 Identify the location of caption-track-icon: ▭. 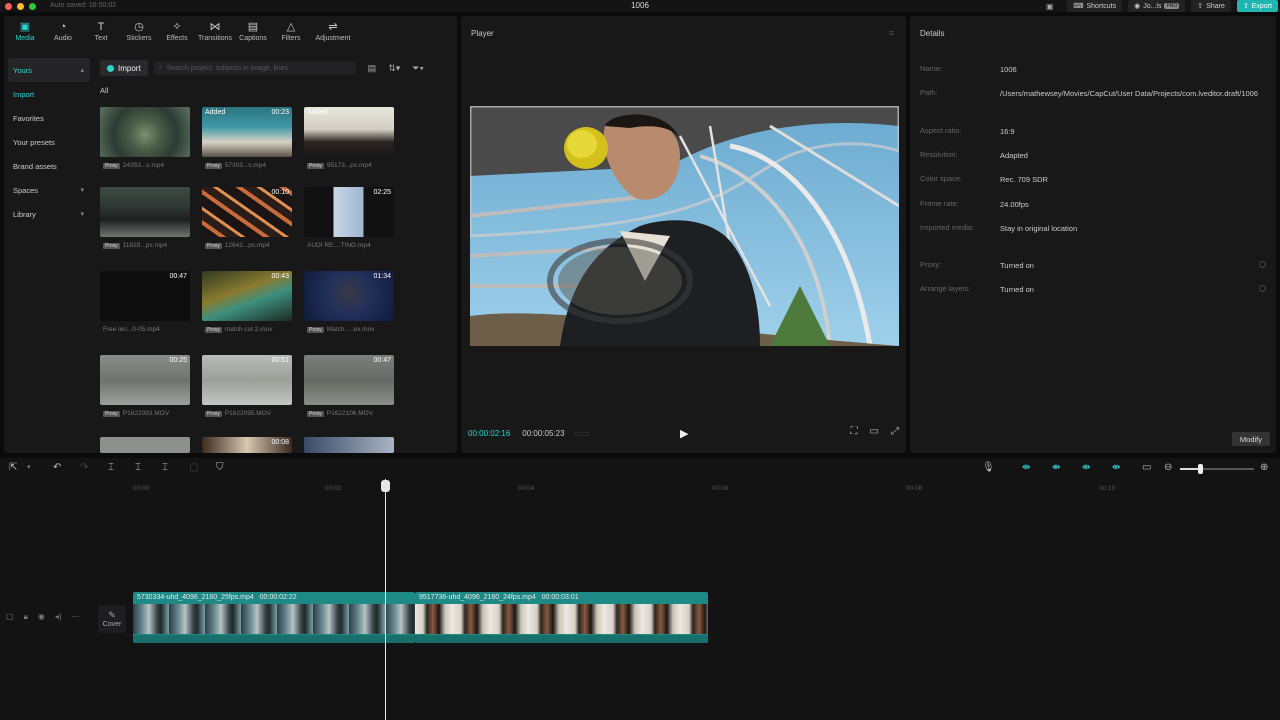
(1146, 468).